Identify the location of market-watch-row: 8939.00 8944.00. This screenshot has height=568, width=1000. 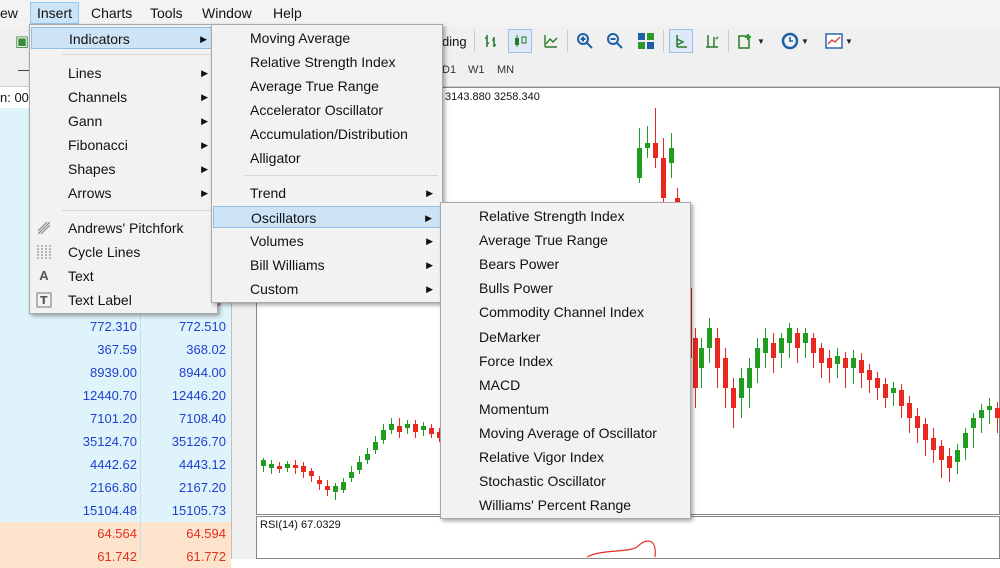
(115, 372).